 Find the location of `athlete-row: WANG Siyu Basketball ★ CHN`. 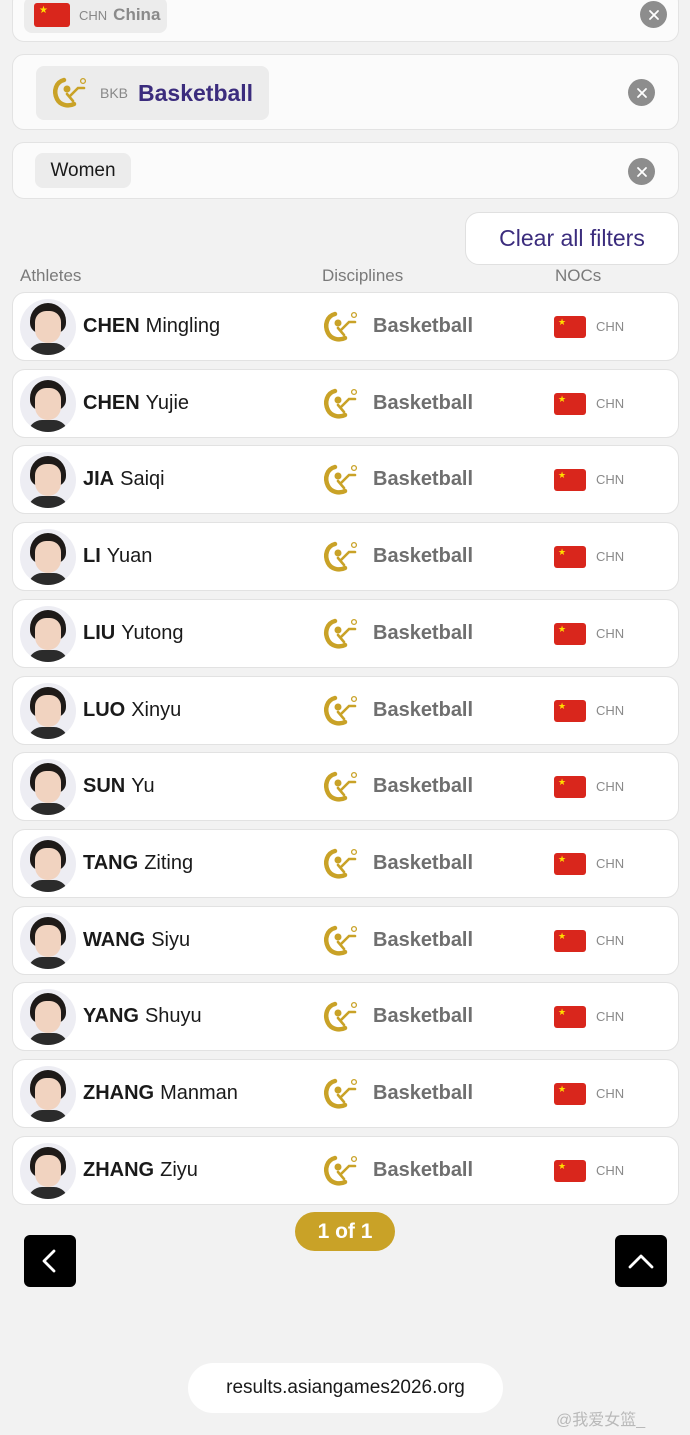

athlete-row: WANG Siyu Basketball ★ CHN is located at coordinates (345, 940).